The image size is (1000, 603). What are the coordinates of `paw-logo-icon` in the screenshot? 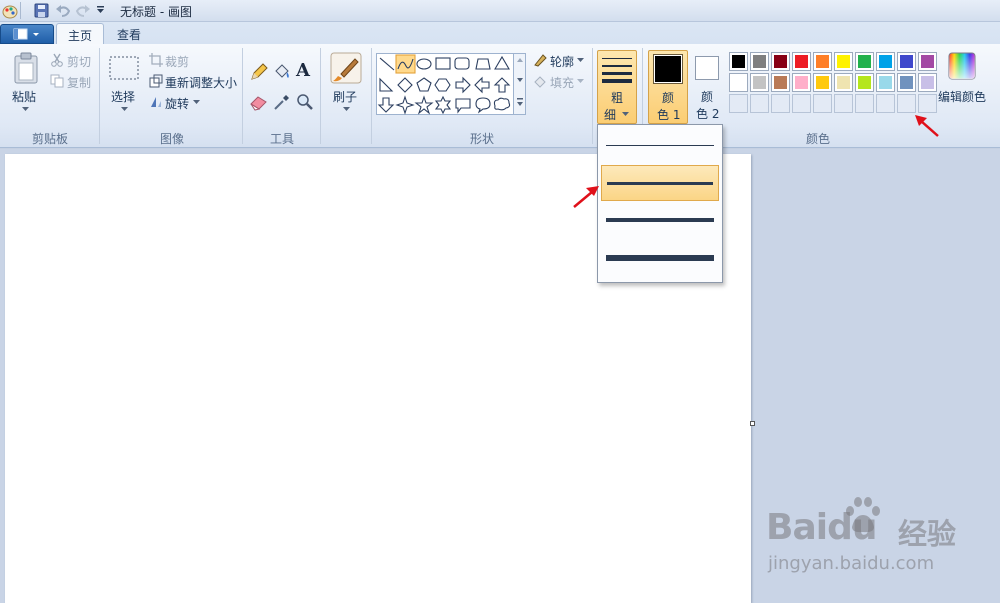 It's located at (863, 515).